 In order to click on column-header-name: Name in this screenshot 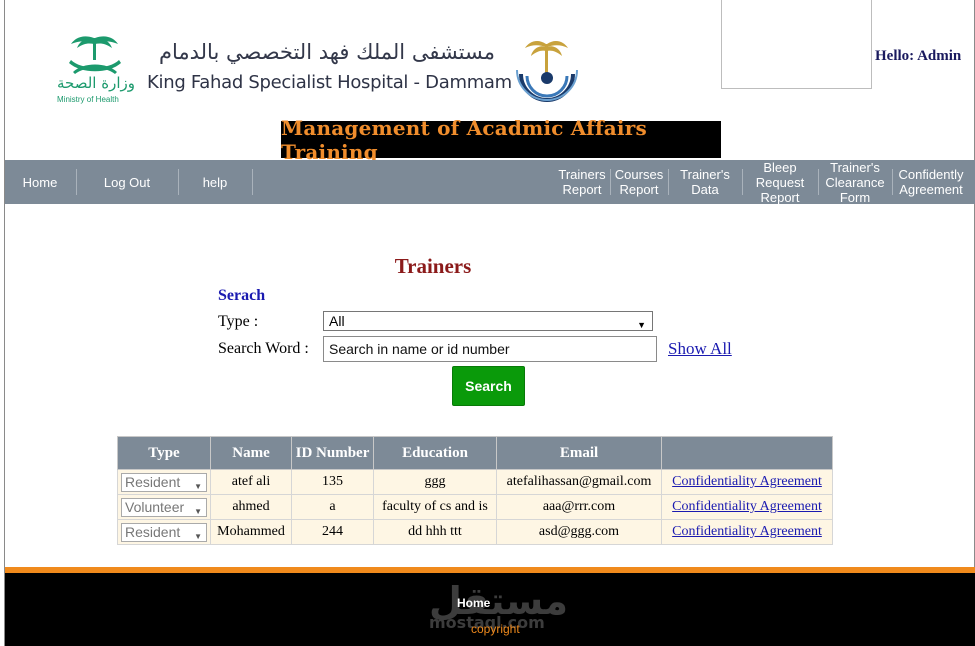, I will do `click(251, 453)`.